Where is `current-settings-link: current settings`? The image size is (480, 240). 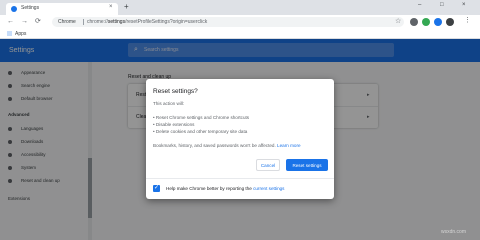
current-settings-link: current settings is located at coordinates (268, 188).